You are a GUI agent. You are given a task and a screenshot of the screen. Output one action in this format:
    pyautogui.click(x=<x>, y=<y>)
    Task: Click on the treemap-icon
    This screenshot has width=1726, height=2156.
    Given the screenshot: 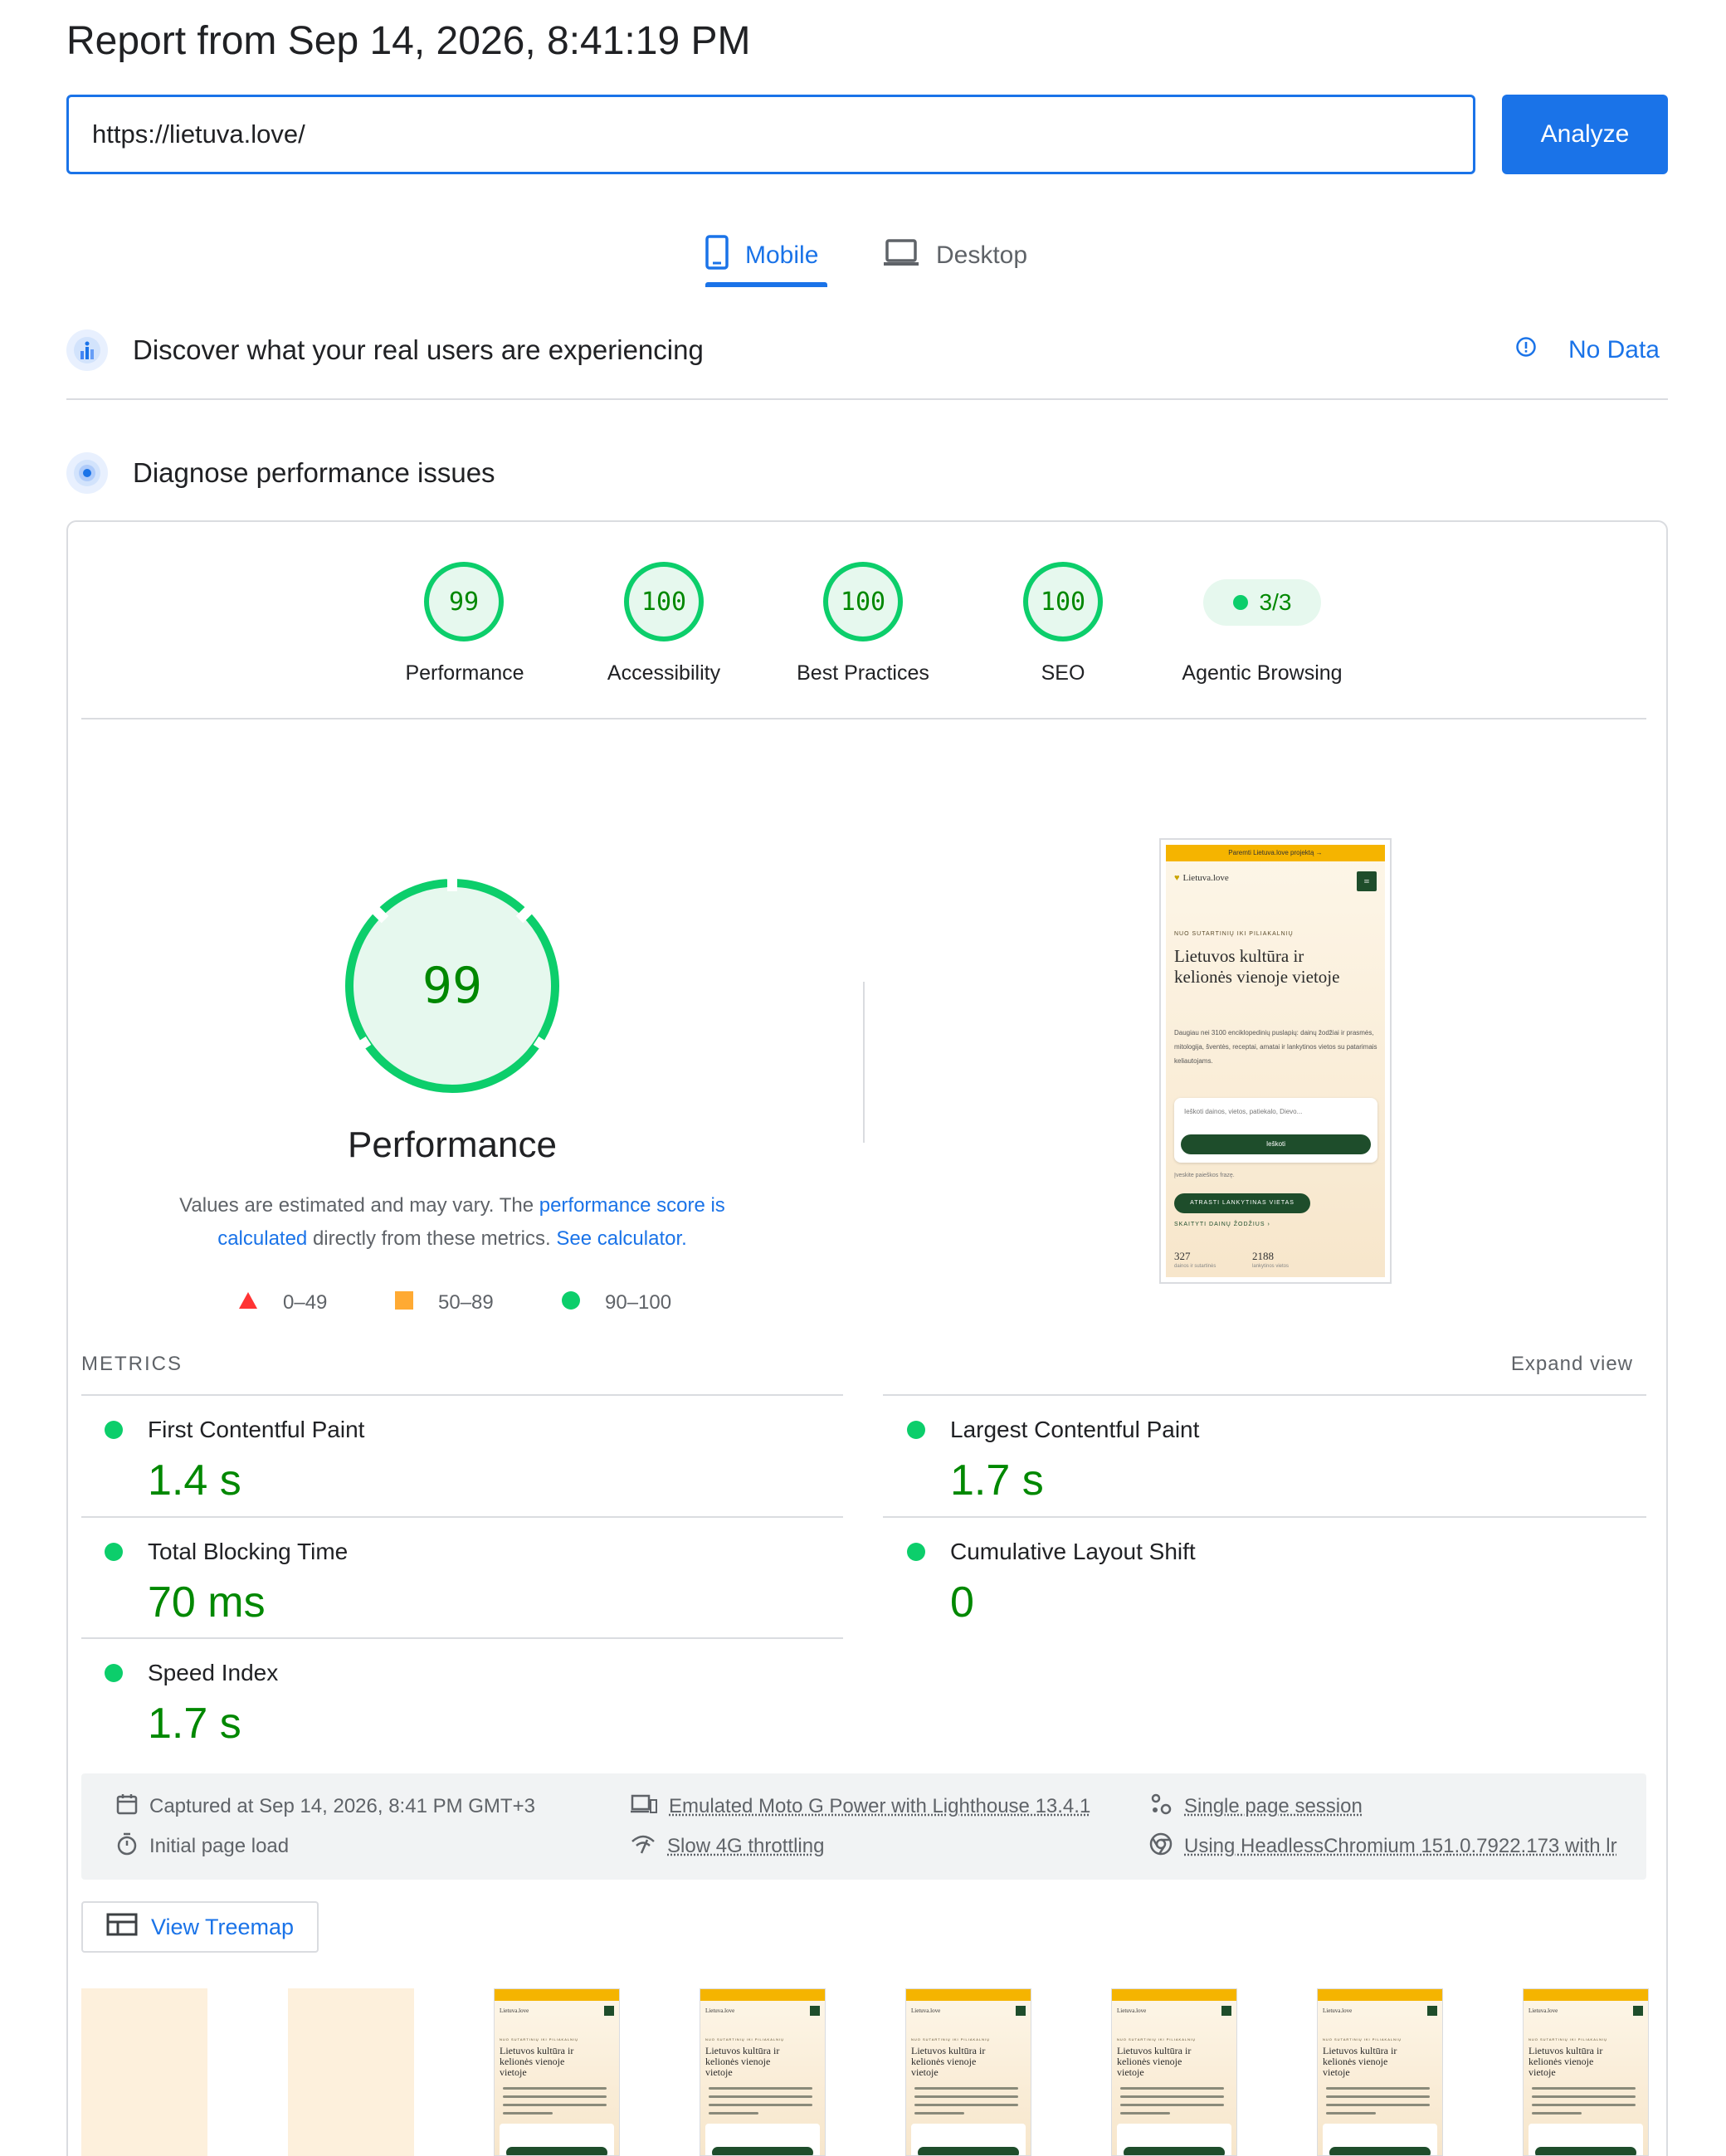 What is the action you would take?
    pyautogui.click(x=122, y=1928)
    